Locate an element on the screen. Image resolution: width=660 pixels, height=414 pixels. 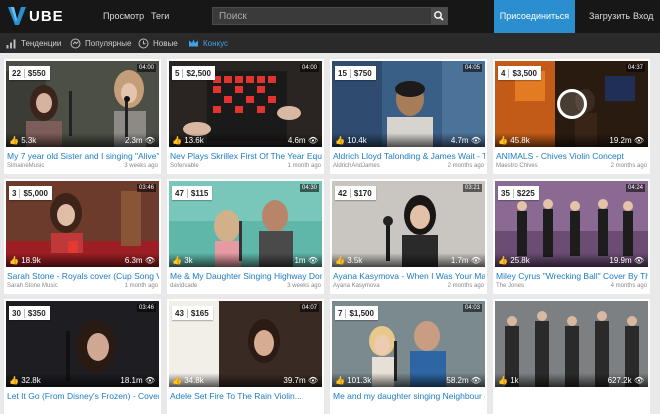
subscribe-button: Присоединиться is located at coordinates (534, 16).